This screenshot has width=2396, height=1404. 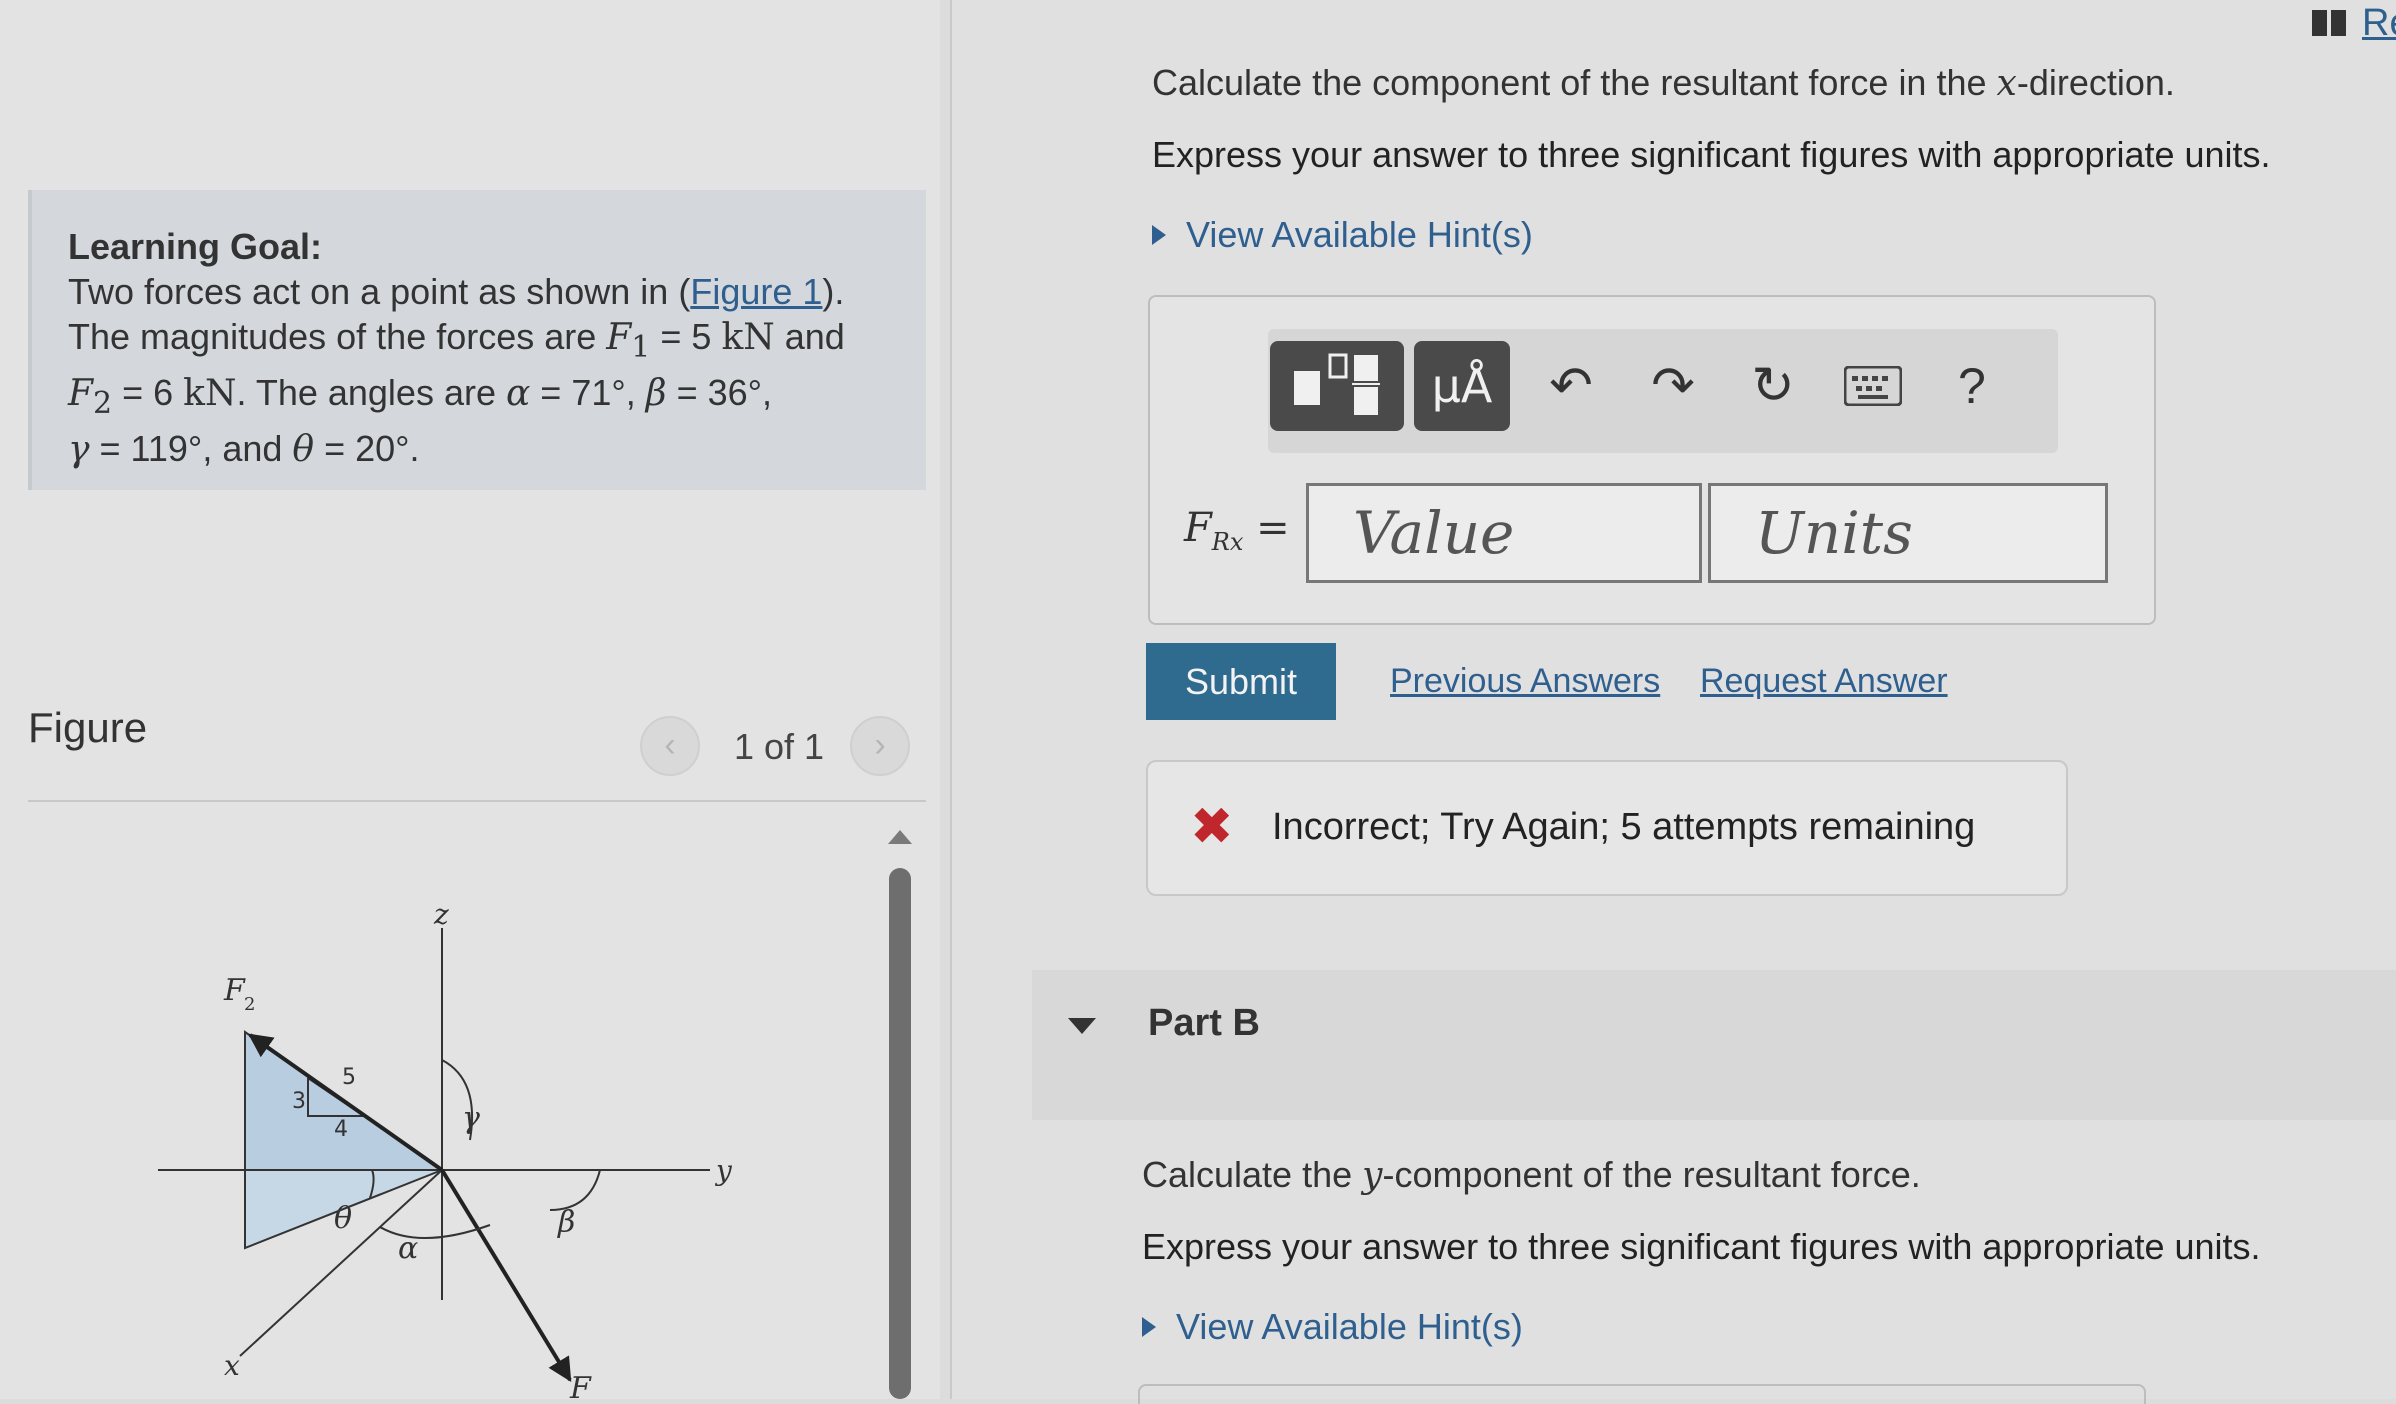 I want to click on f1-vector, so click(x=506, y=1275).